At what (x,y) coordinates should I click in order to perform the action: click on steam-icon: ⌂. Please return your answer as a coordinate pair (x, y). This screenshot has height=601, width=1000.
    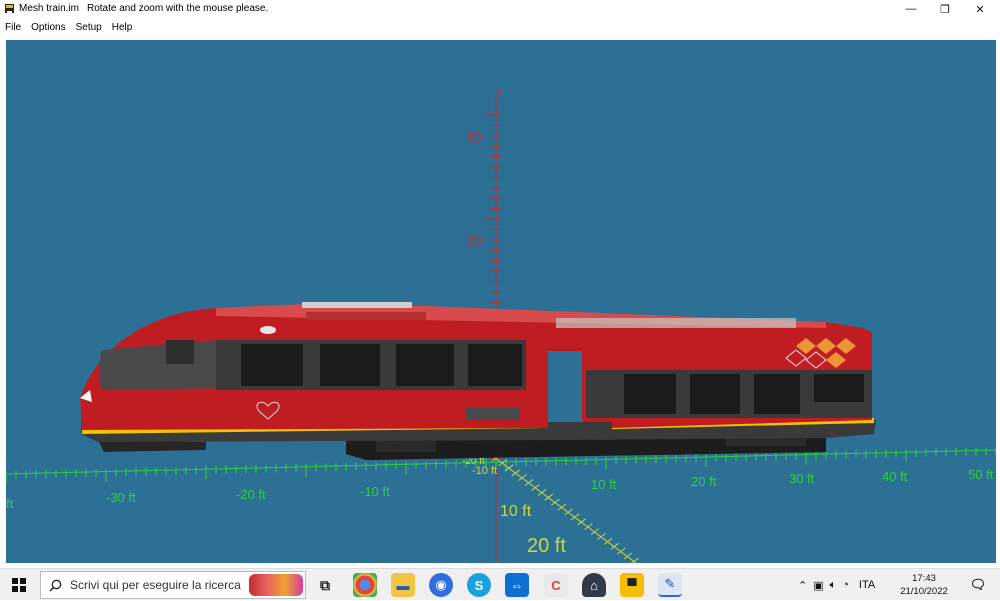
    Looking at the image, I should click on (594, 585).